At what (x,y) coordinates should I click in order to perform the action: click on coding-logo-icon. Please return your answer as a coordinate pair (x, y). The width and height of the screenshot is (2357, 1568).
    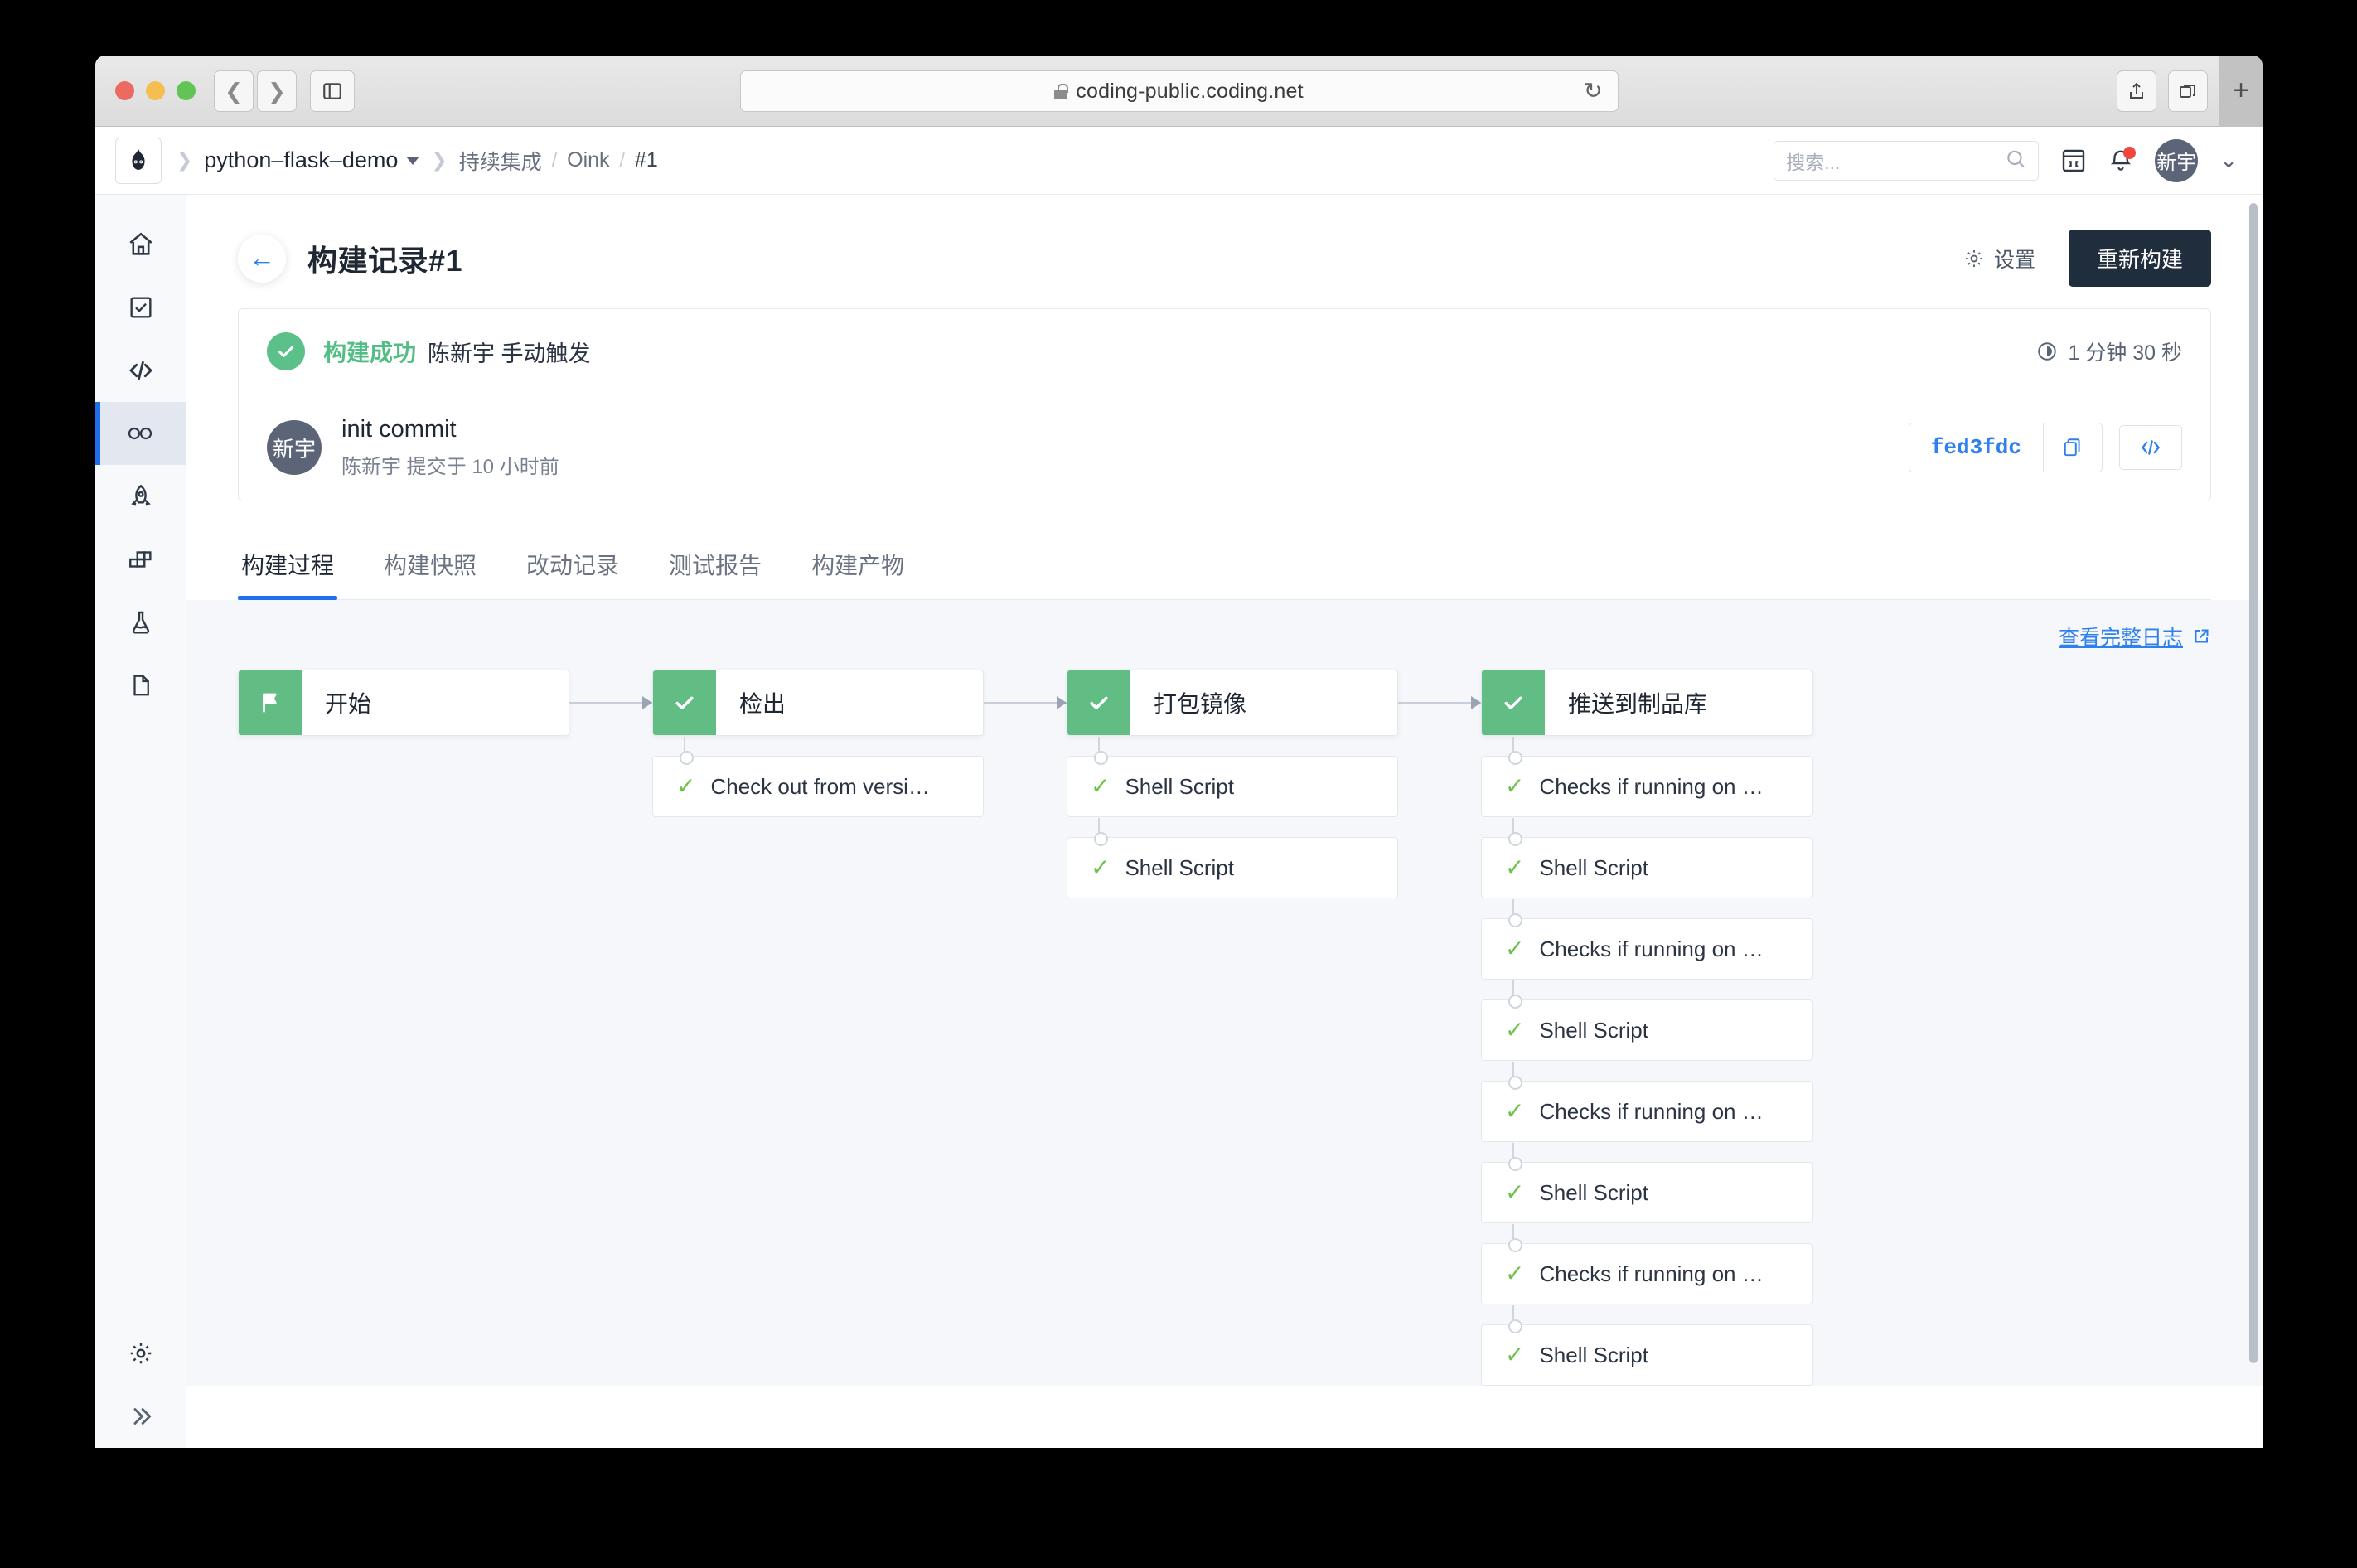
    Looking at the image, I should click on (138, 160).